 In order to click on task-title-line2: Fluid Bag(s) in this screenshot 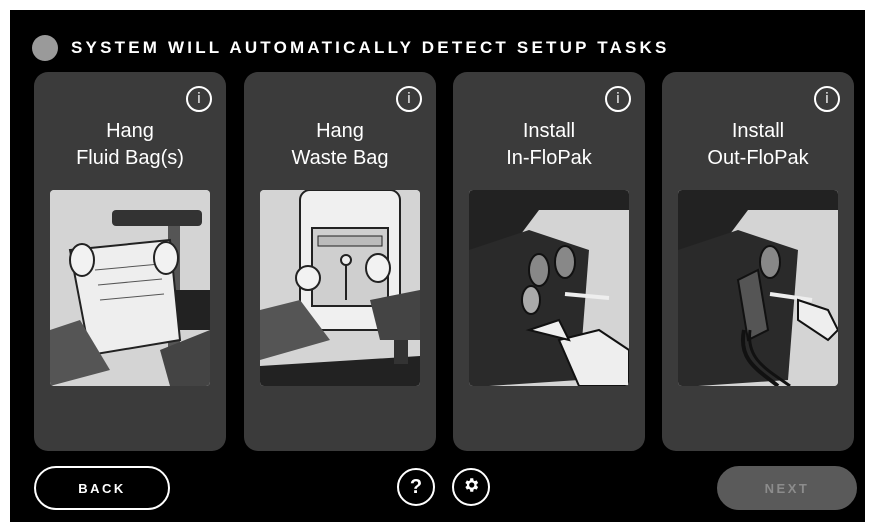, I will do `click(130, 158)`.